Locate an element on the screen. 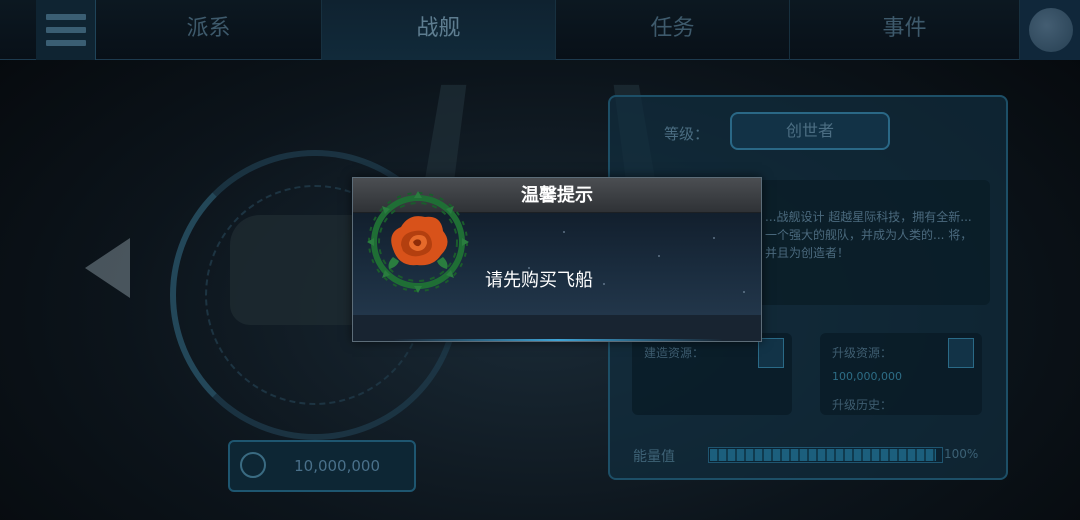 Image resolution: width=1080 pixels, height=520 pixels. build-resource-label: 建造资源： is located at coordinates (674, 353).